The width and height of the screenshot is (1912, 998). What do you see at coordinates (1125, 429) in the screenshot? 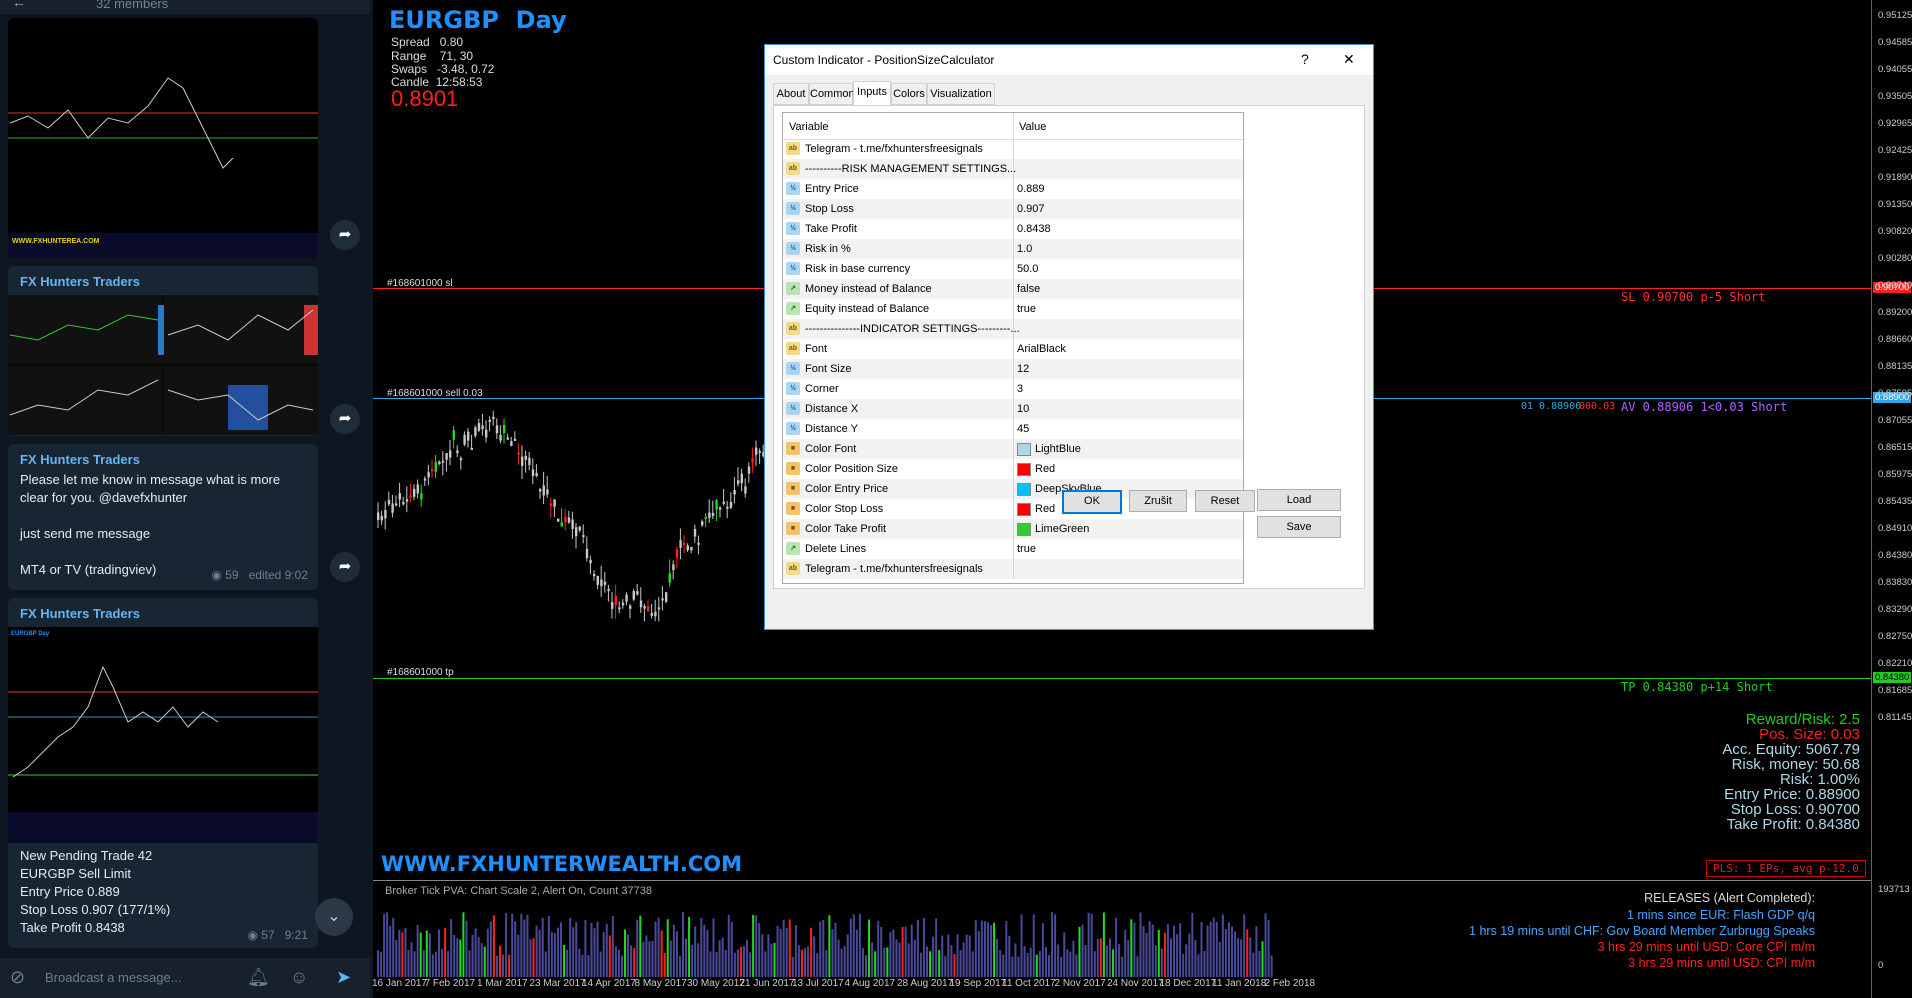
I see `value-cell: 45` at bounding box center [1125, 429].